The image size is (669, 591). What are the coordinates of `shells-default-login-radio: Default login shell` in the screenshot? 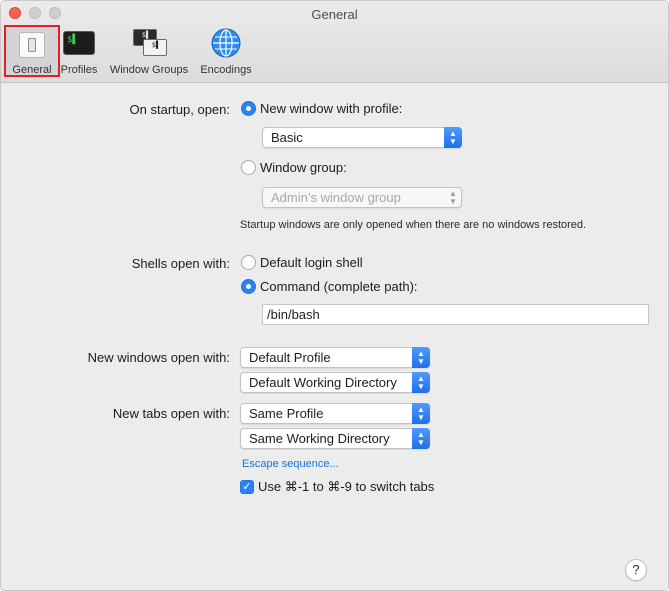 It's located at (302, 262).